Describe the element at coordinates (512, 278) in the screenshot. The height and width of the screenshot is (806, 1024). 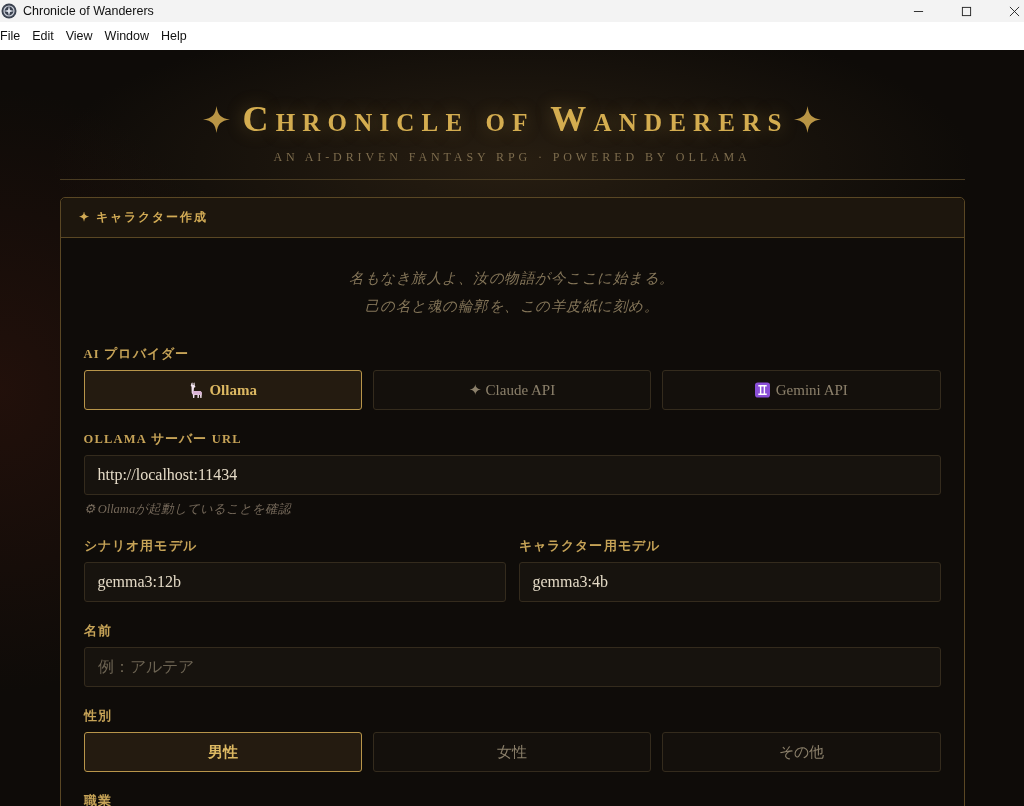
I see `intro-text: 名もなき旅人よ、汝の物語が今ここに始まる。` at that location.